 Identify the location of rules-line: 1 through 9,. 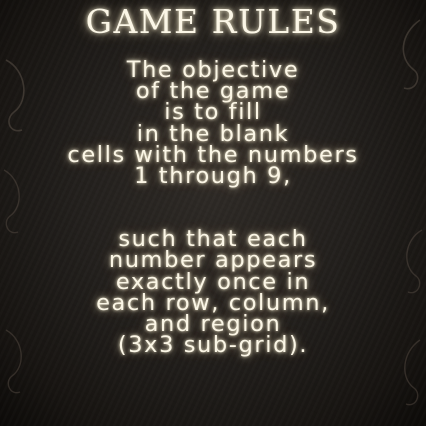
(213, 176).